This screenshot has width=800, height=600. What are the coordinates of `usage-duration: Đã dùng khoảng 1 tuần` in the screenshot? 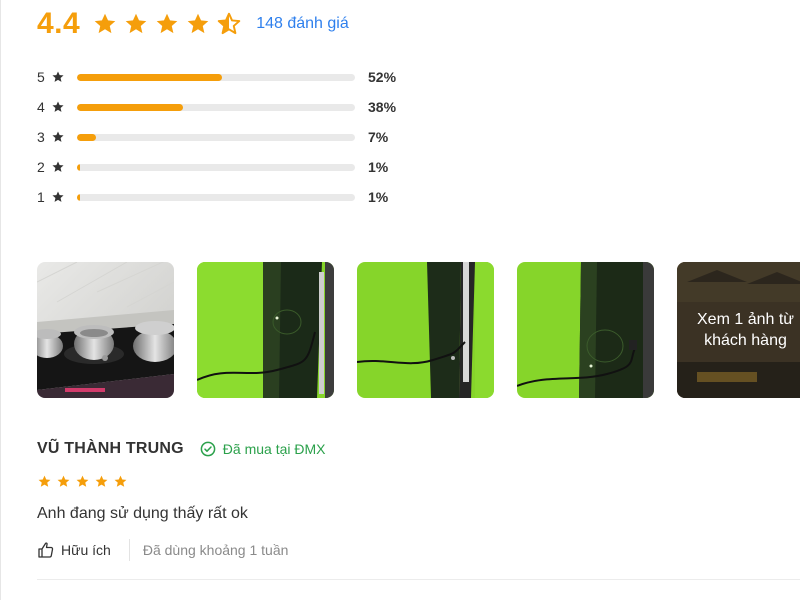 It's located at (215, 550).